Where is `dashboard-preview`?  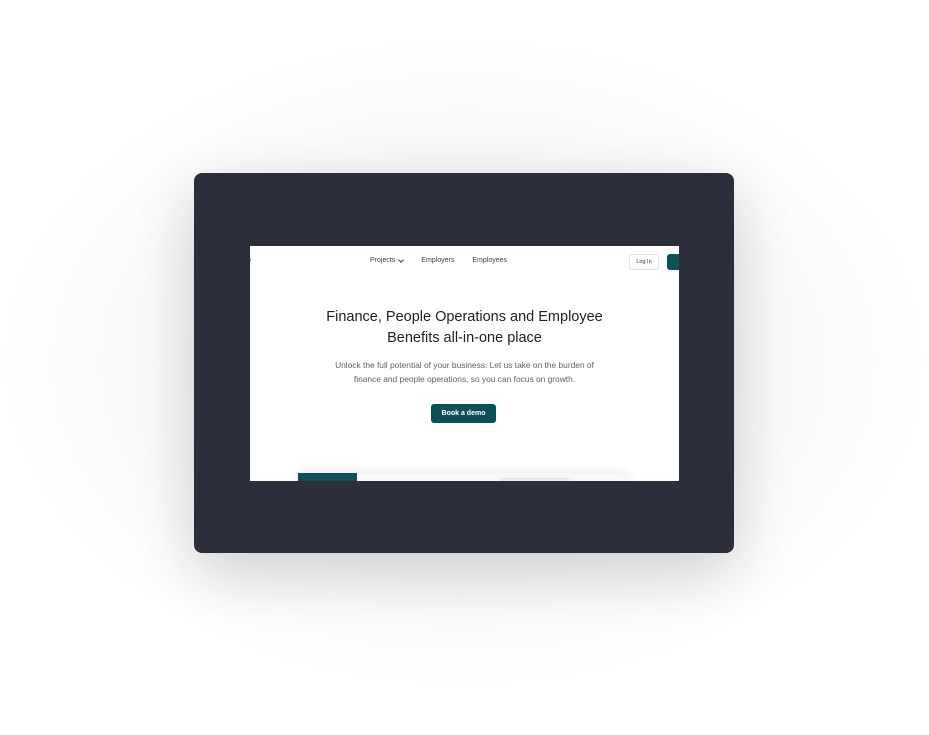
dashboard-preview is located at coordinates (463, 477).